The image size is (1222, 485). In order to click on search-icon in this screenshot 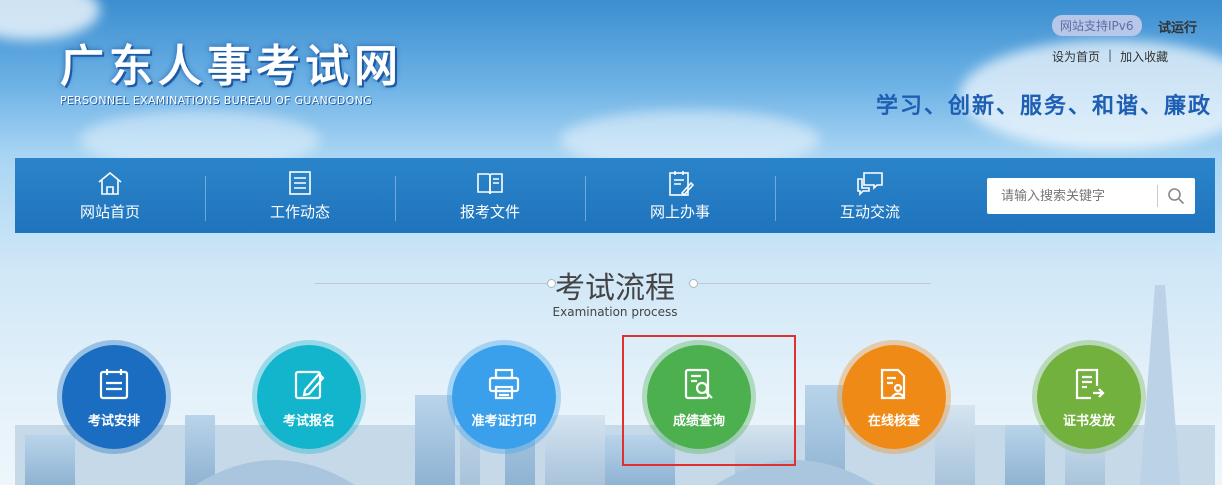, I will do `click(1176, 196)`.